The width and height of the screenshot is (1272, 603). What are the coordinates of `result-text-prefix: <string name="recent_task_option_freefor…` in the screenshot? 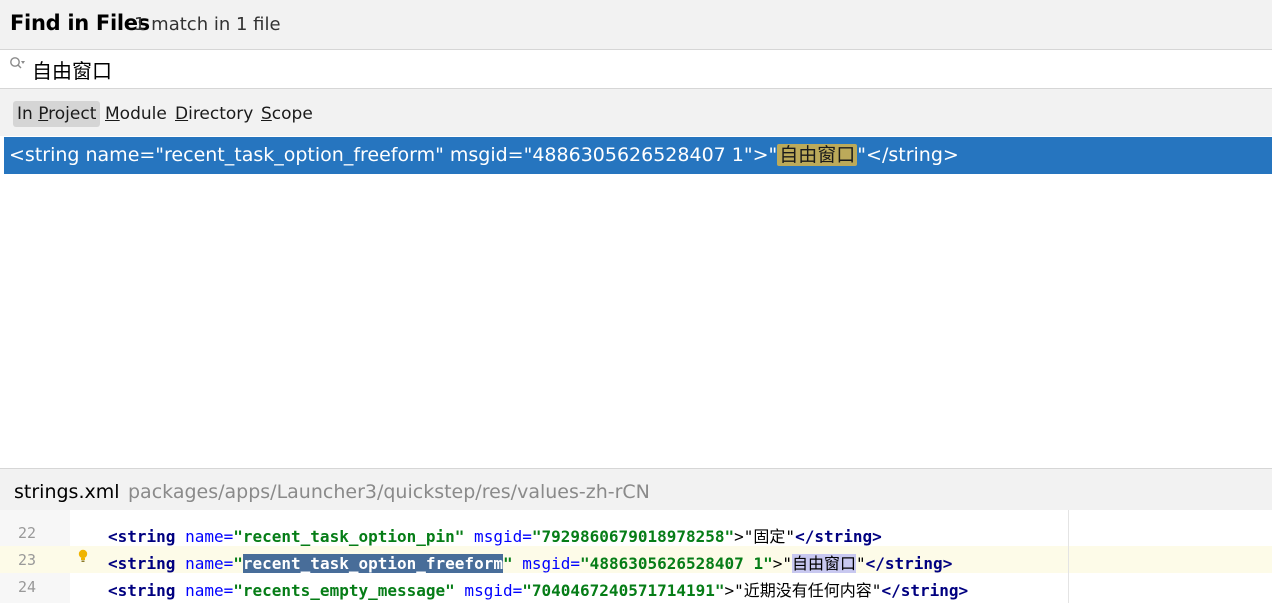 It's located at (393, 155).